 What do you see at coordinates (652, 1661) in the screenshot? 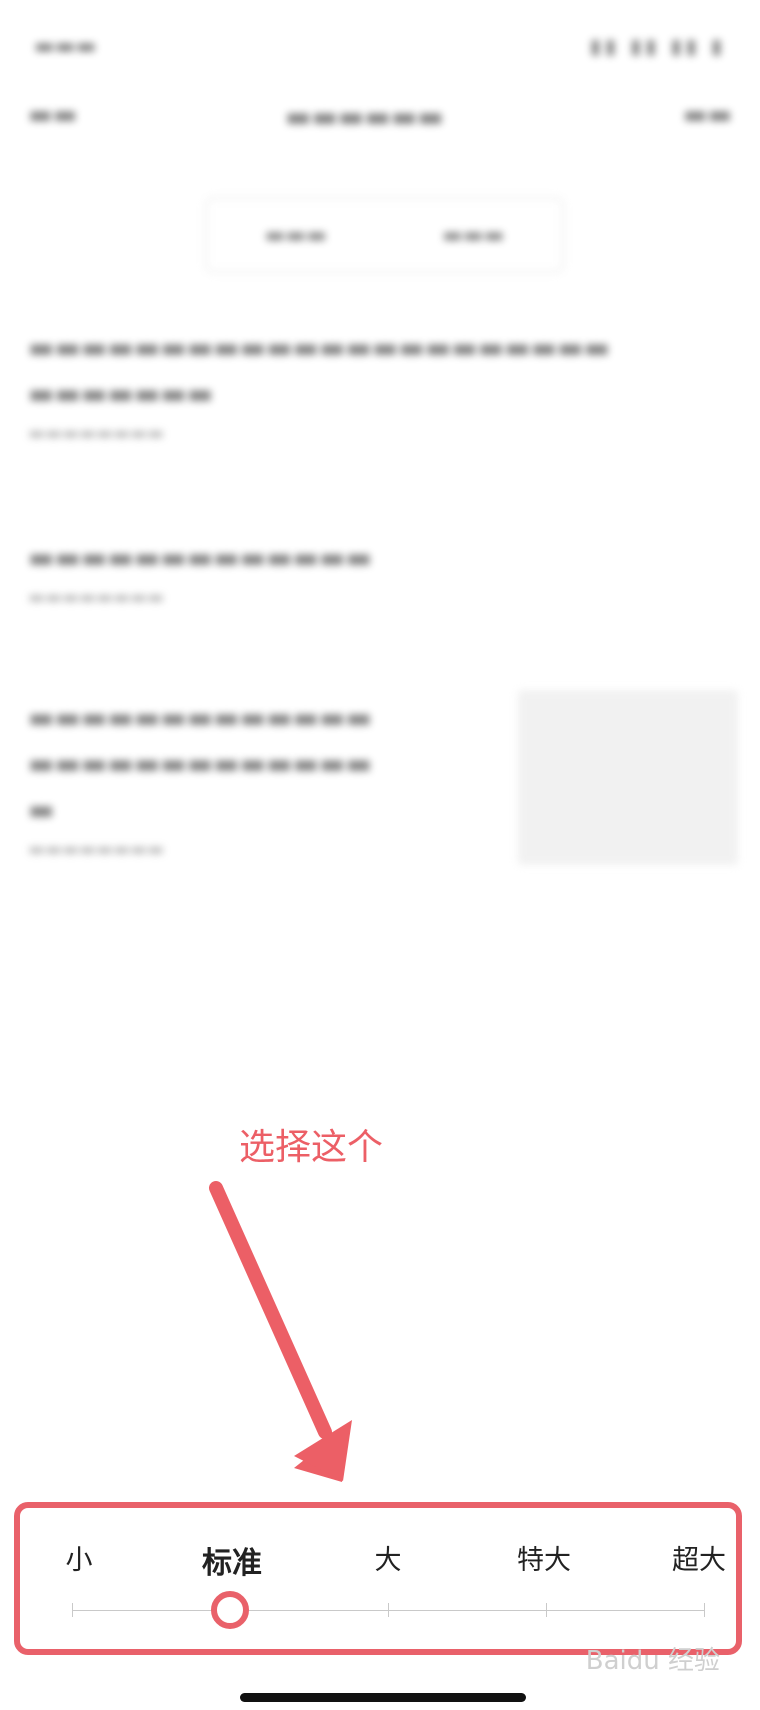
I see `watermark: Baidu 经验` at bounding box center [652, 1661].